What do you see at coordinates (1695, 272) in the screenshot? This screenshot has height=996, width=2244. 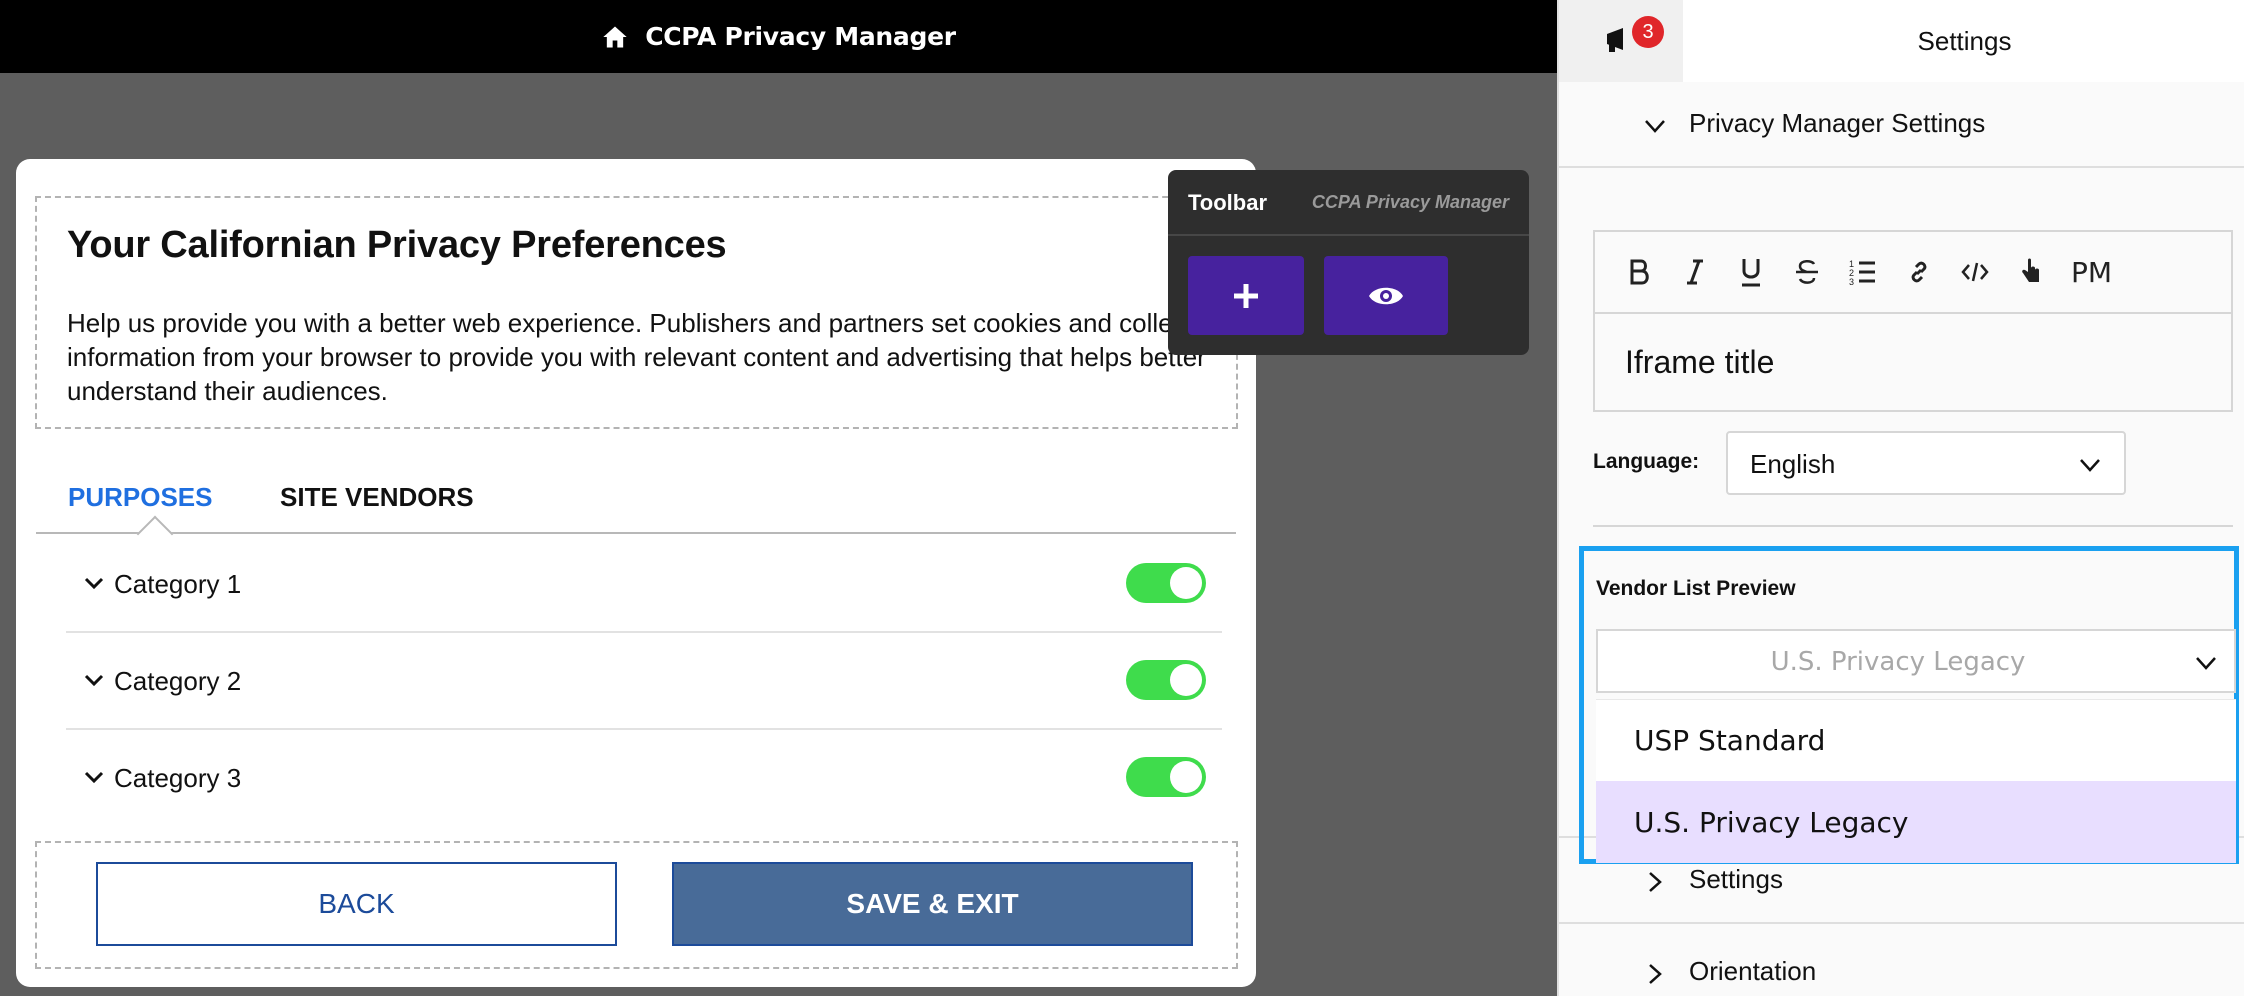 I see `italic-icon` at bounding box center [1695, 272].